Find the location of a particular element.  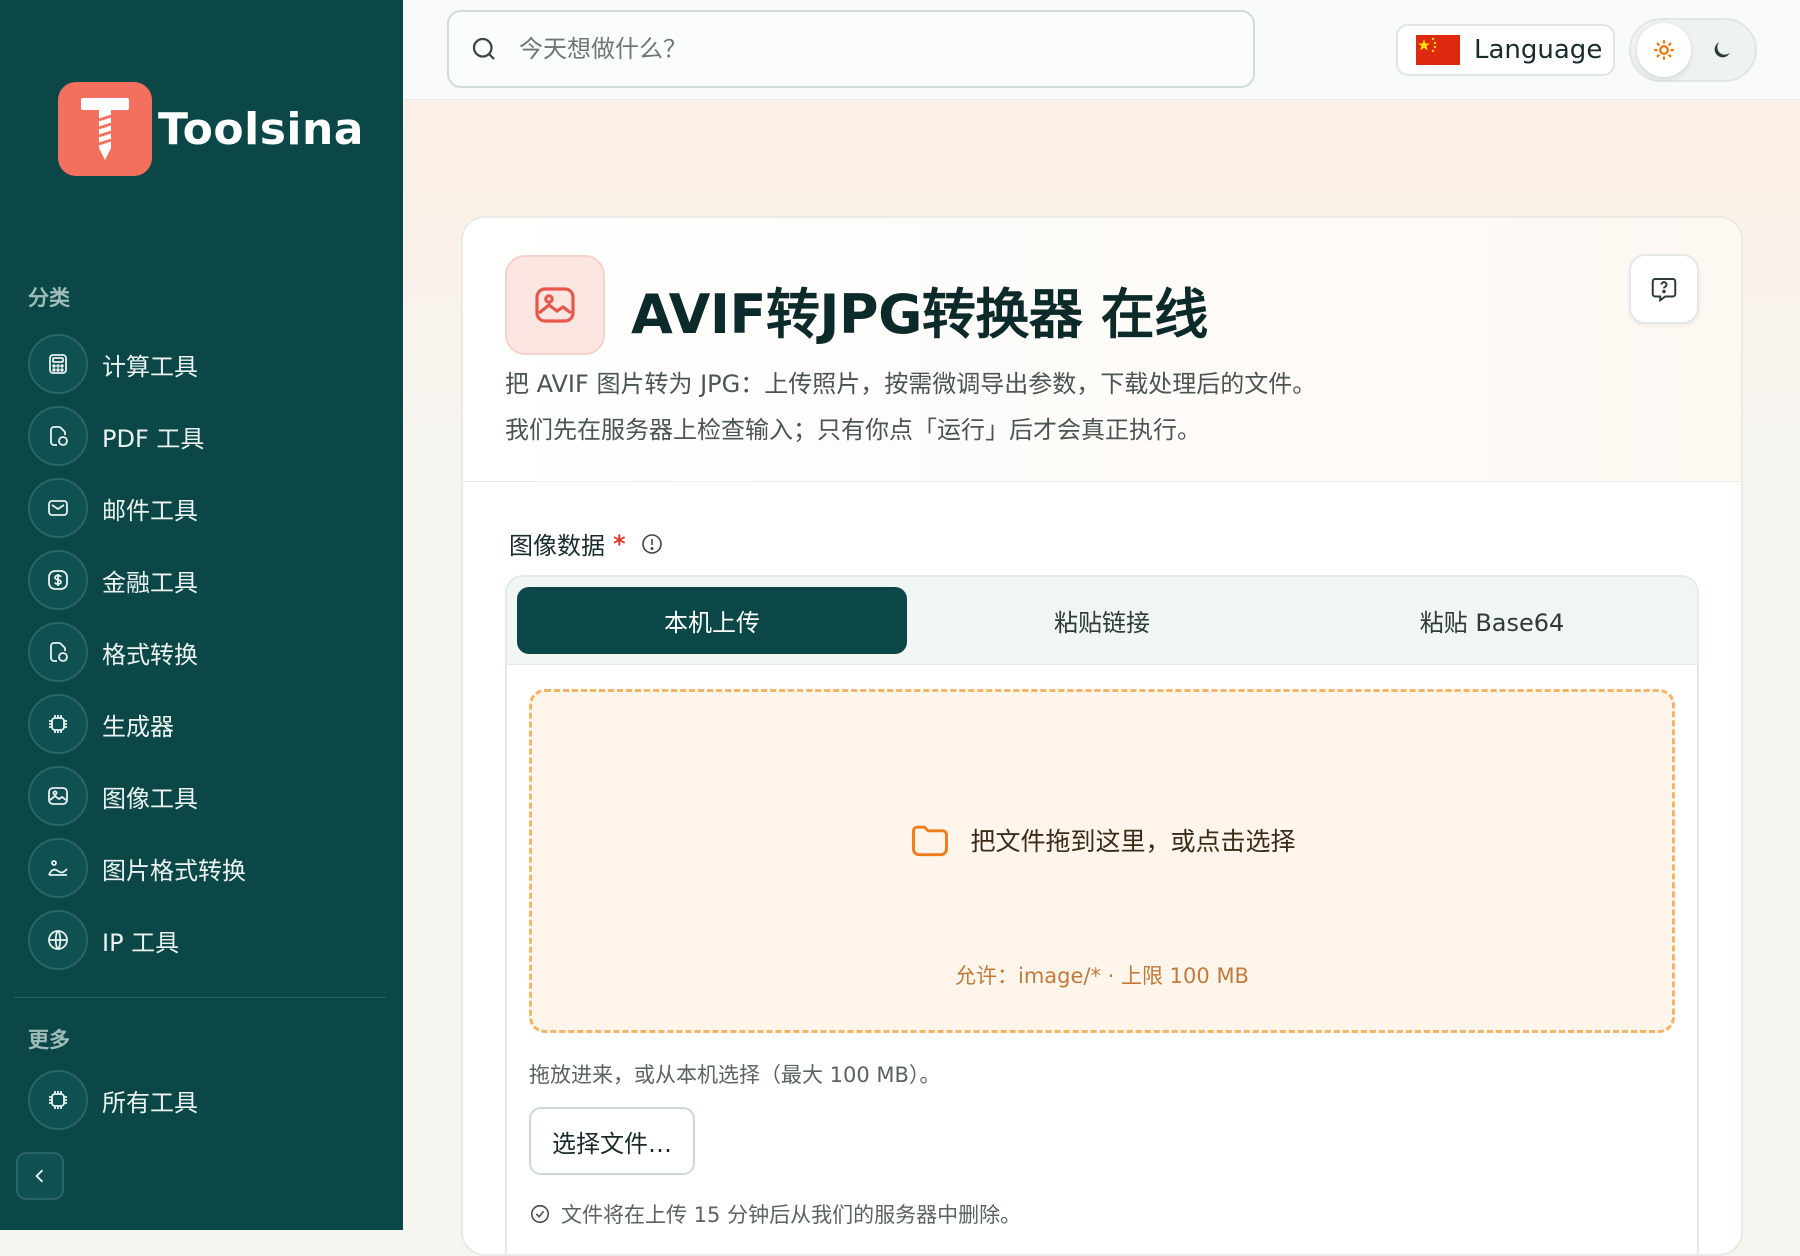

sidebar-item-label: 格式转换 is located at coordinates (150, 654).